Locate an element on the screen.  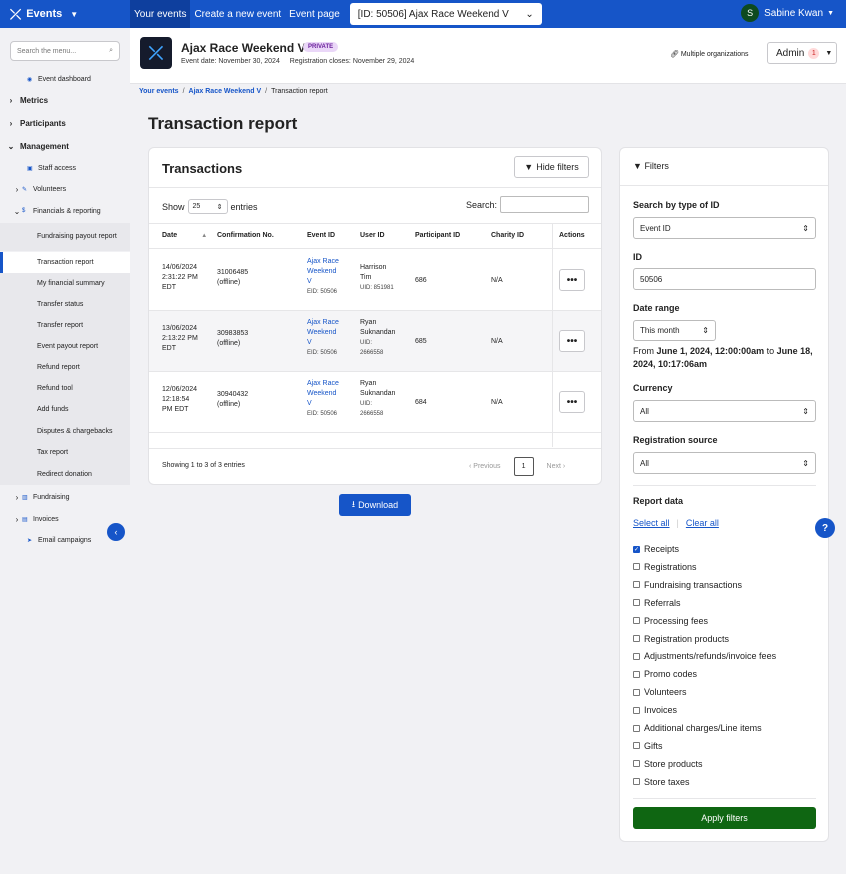
event-select: [ID: 50506] Ajax Race Weekend V ⌄ is located at coordinates (445, 14).